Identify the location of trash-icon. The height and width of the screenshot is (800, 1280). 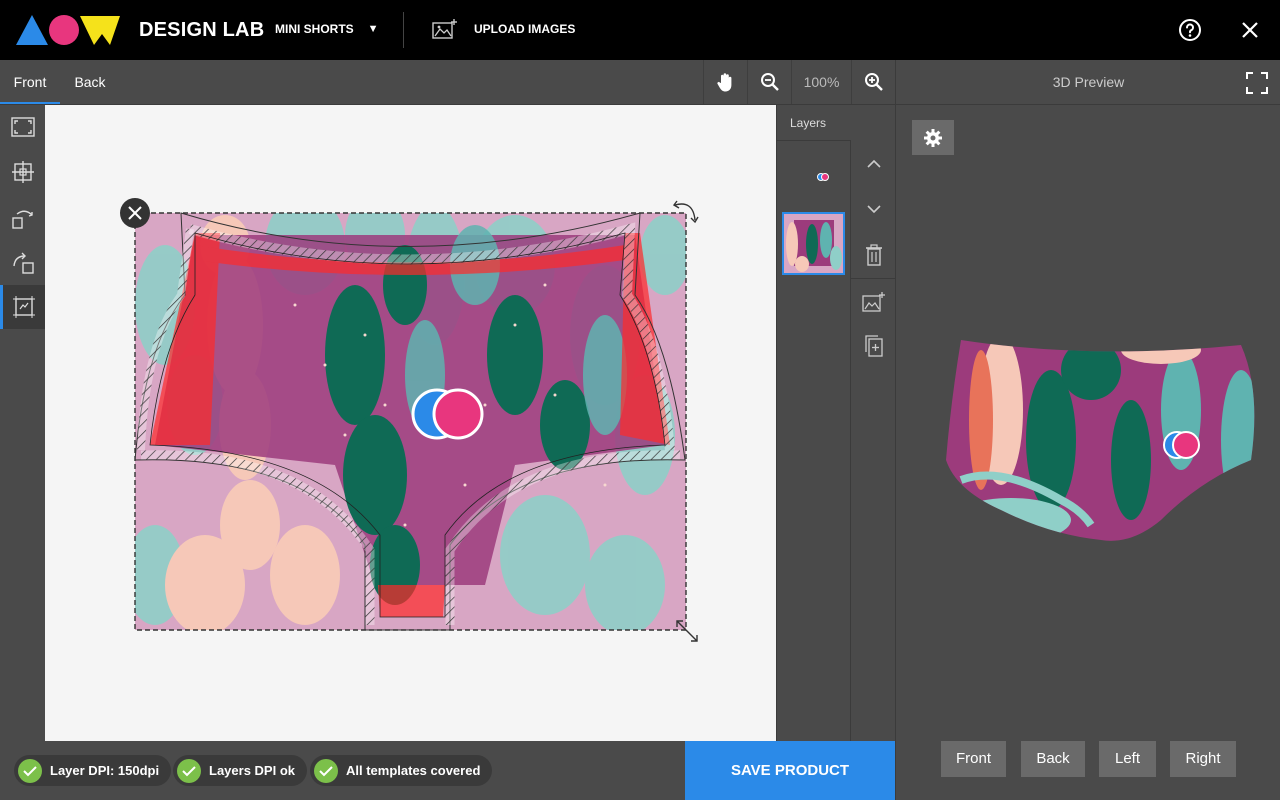
(873, 255).